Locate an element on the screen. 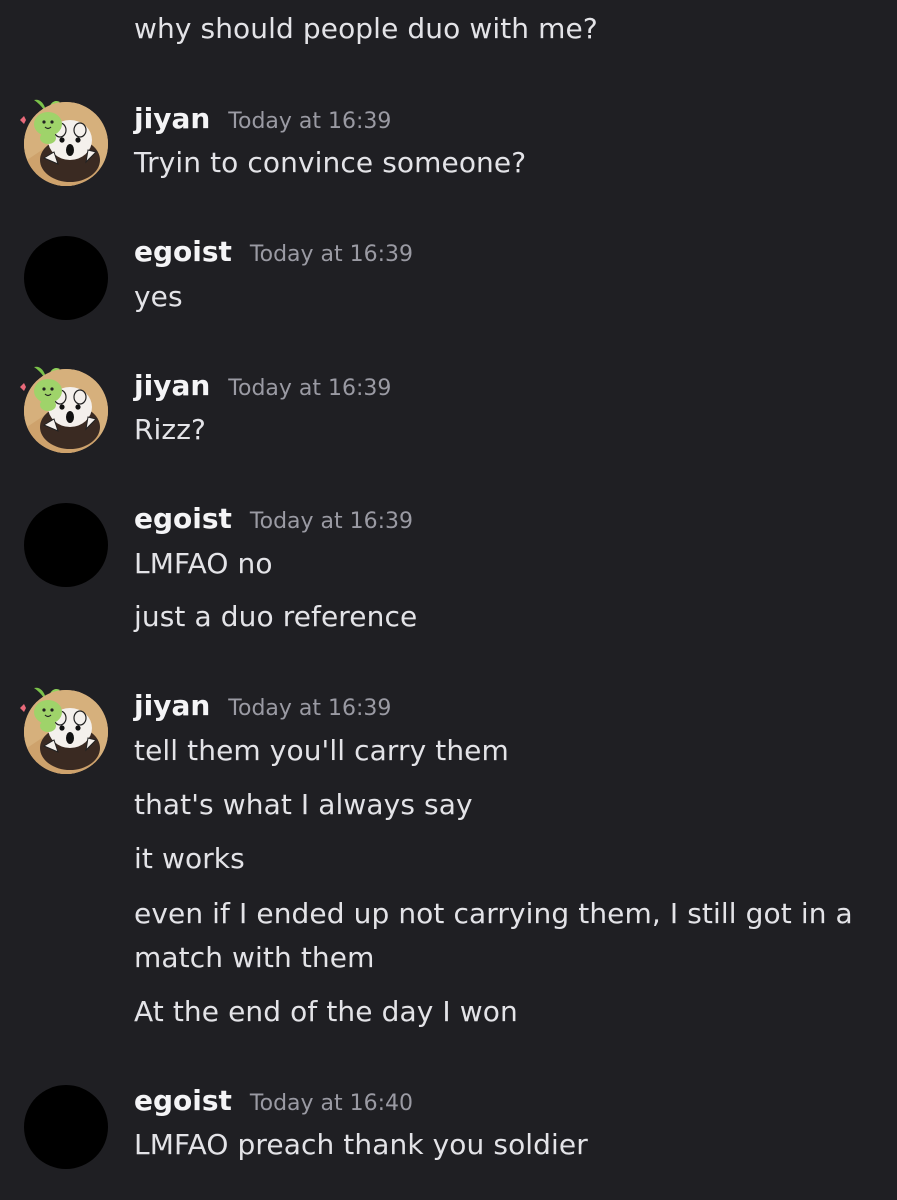 The image size is (897, 1200). message-text: LMFAO no is located at coordinates (203, 563).